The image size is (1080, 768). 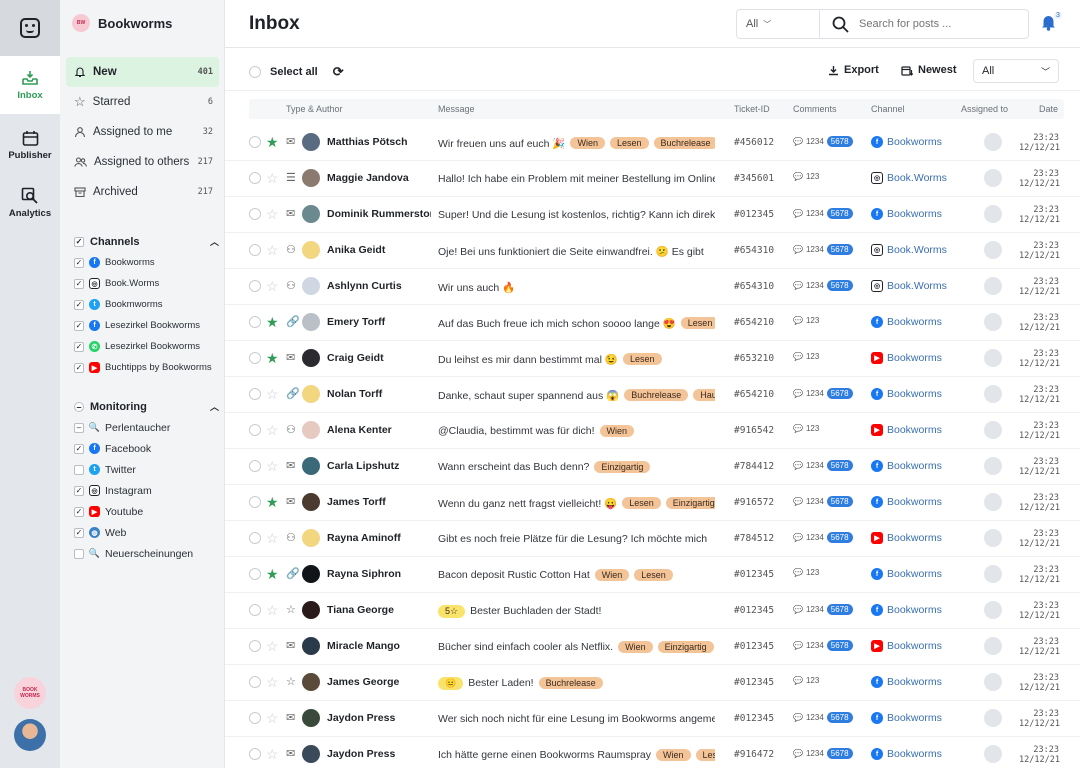 I want to click on monitoring-item: ✓ f Facebook, so click(x=146, y=448).